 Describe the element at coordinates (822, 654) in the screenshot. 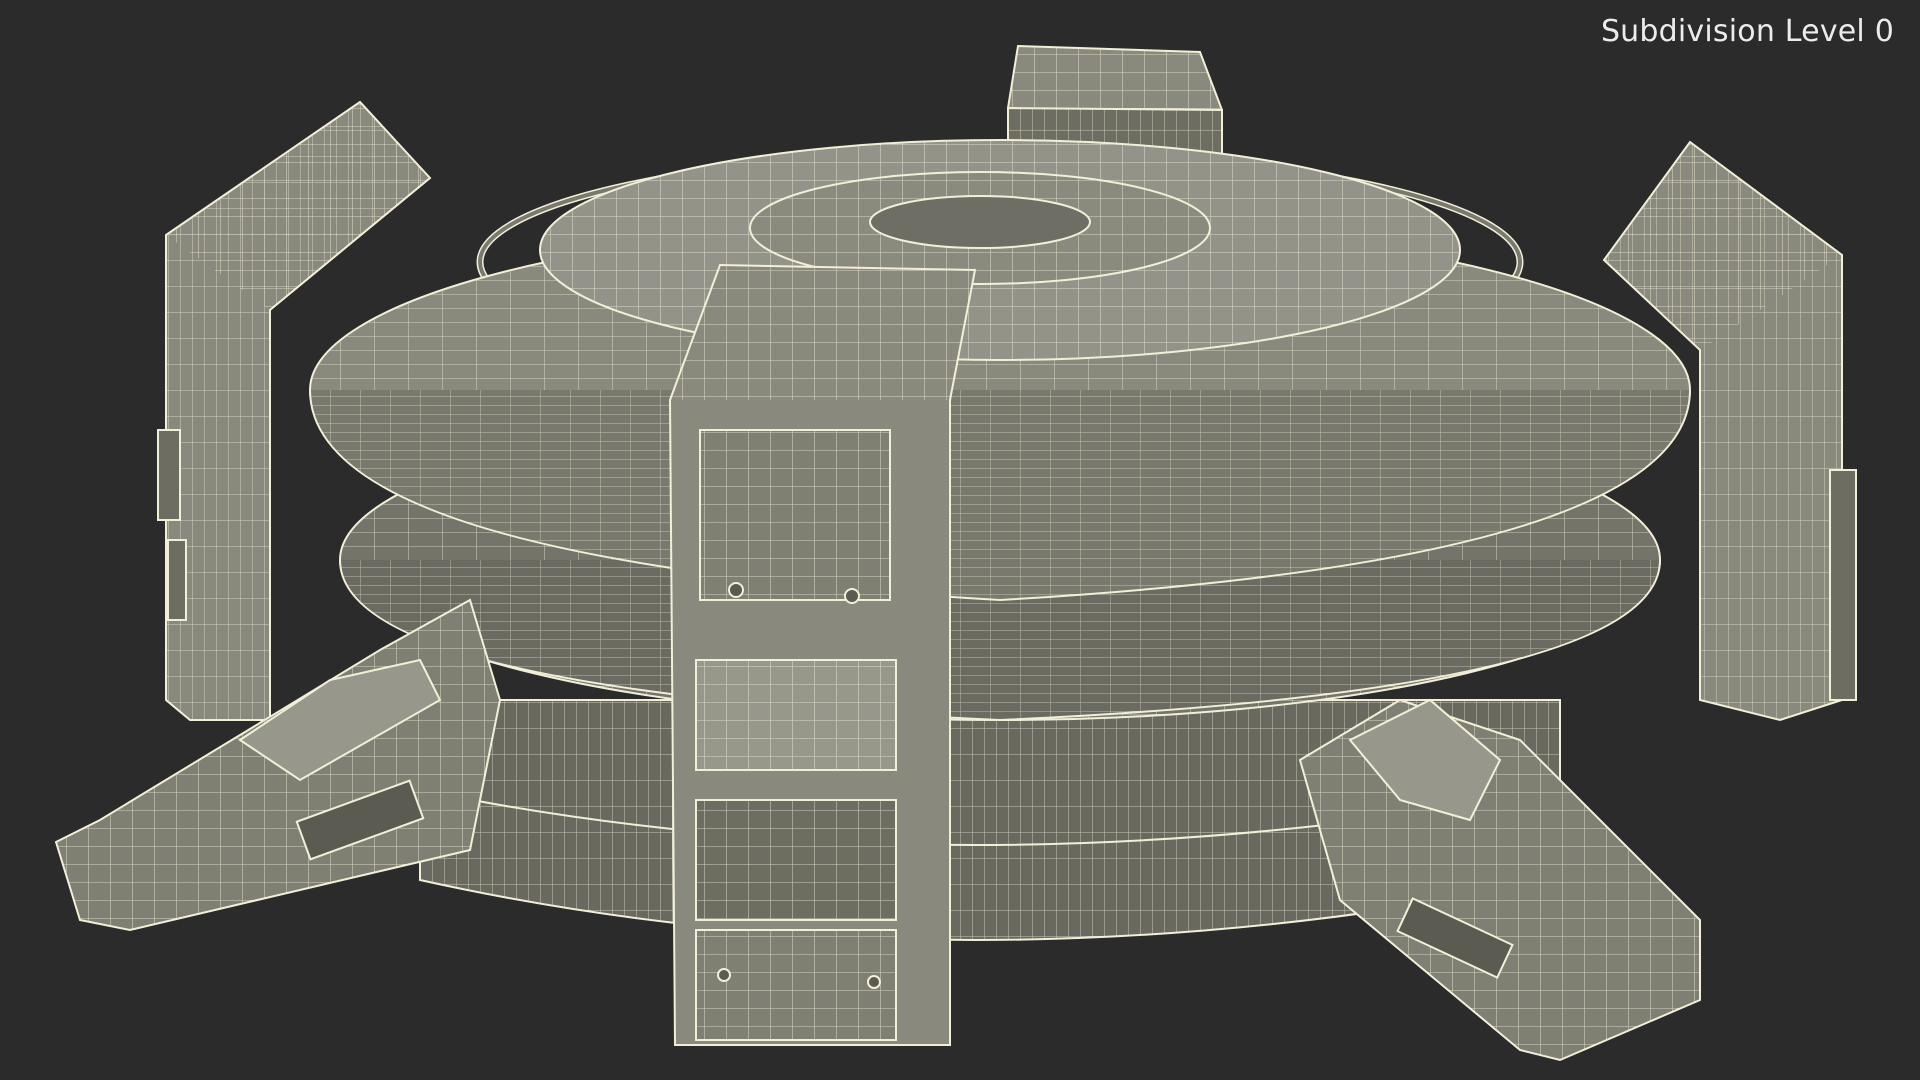

I see `front-pillar` at that location.